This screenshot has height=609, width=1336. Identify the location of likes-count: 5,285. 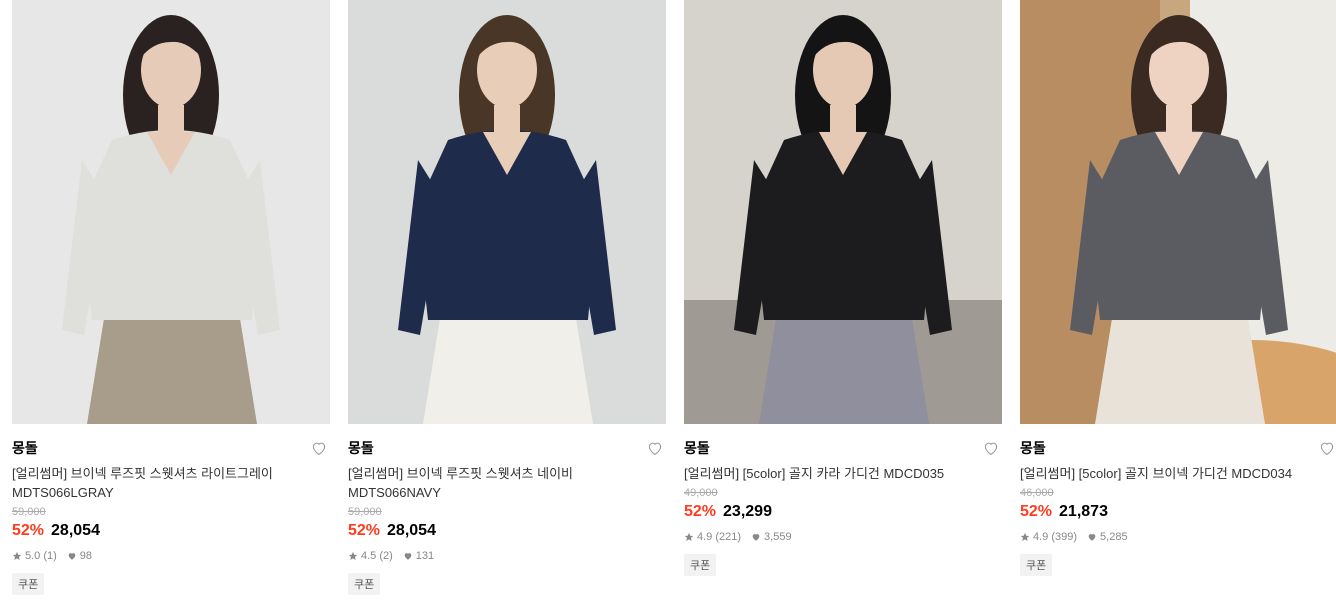
(1114, 537).